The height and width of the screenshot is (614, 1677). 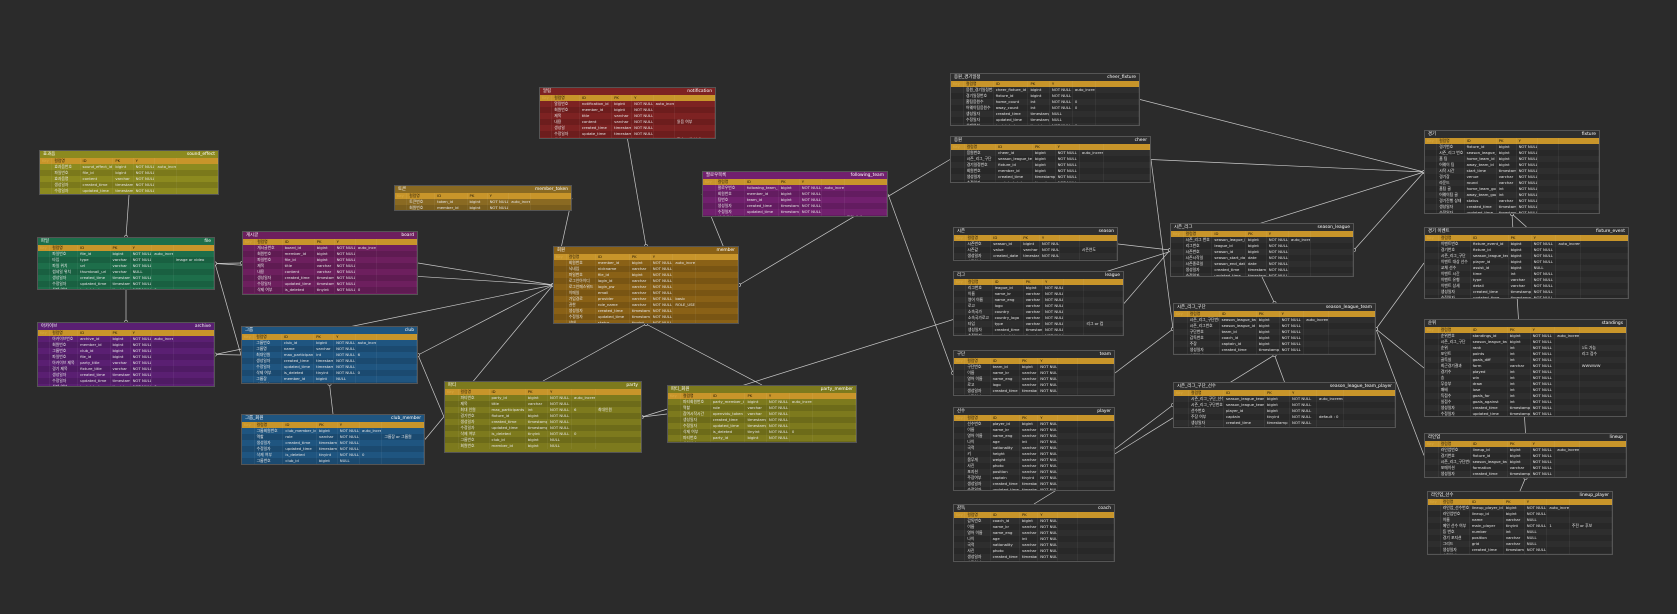 What do you see at coordinates (123, 194) in the screenshot?
I see `cell: tinyint` at bounding box center [123, 194].